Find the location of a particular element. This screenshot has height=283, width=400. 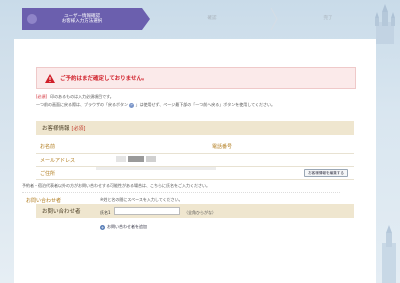

step-user-info: ユーザー情報確認 お客様入力方法選択 is located at coordinates (86, 19).